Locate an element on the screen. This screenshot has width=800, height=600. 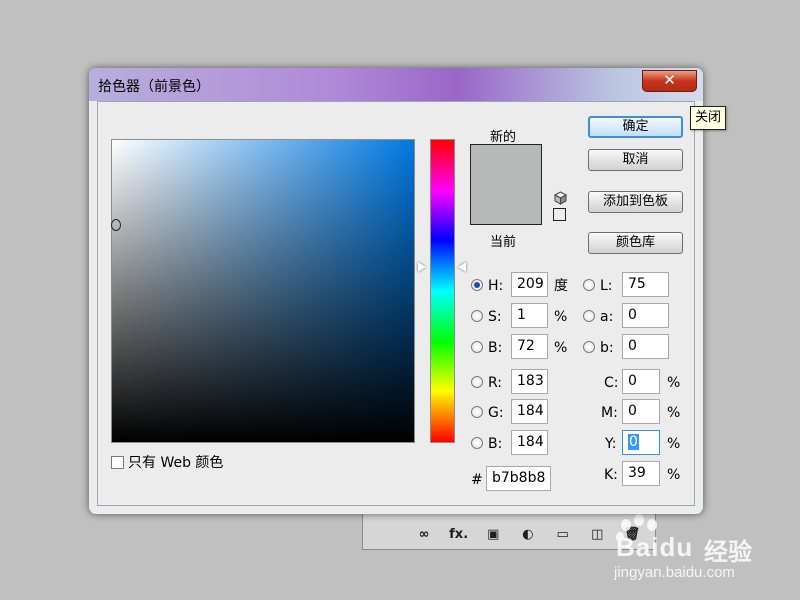
hue-input: 209 is located at coordinates (529, 284).